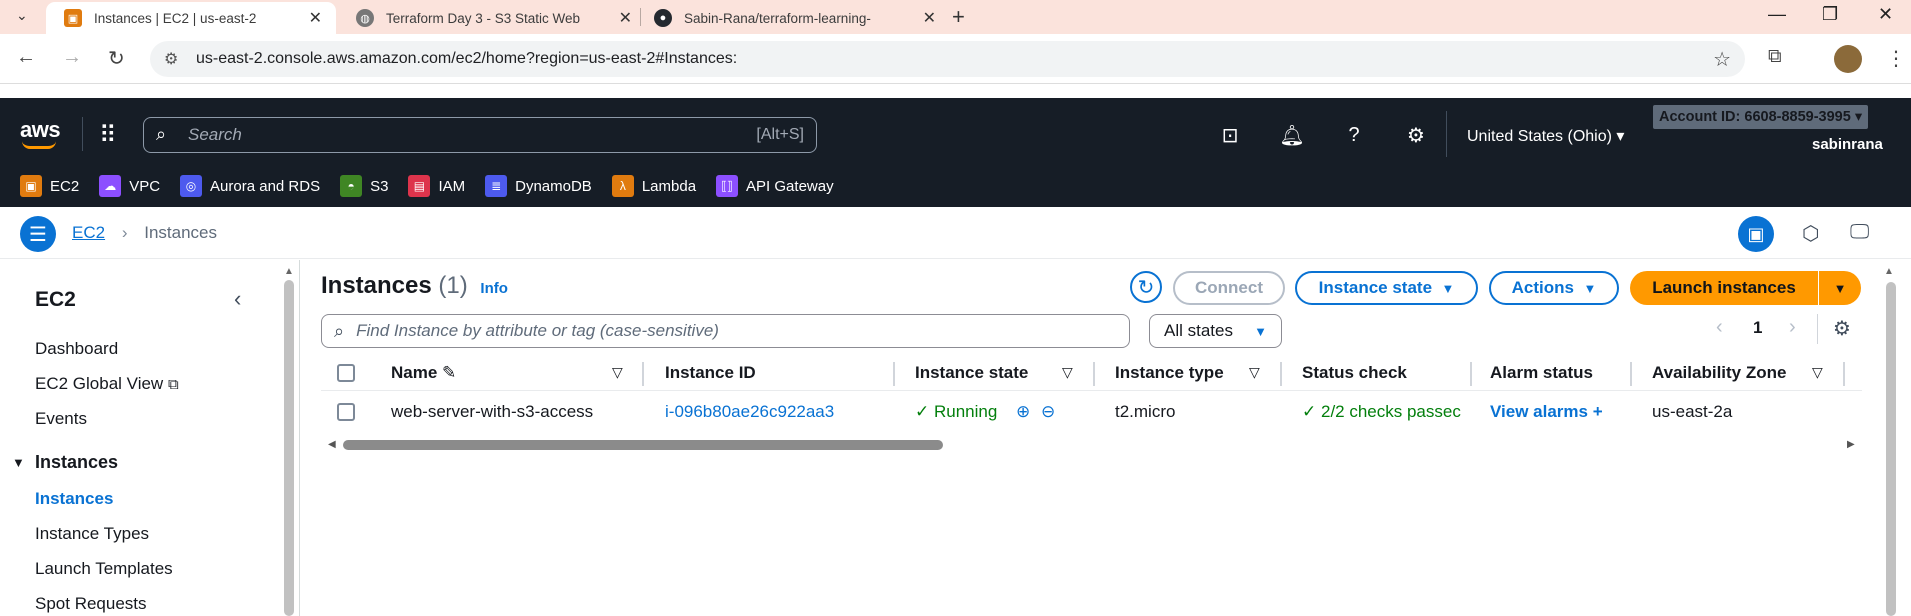  I want to click on sidebar-item-dashboard: Dashboard, so click(76, 349).